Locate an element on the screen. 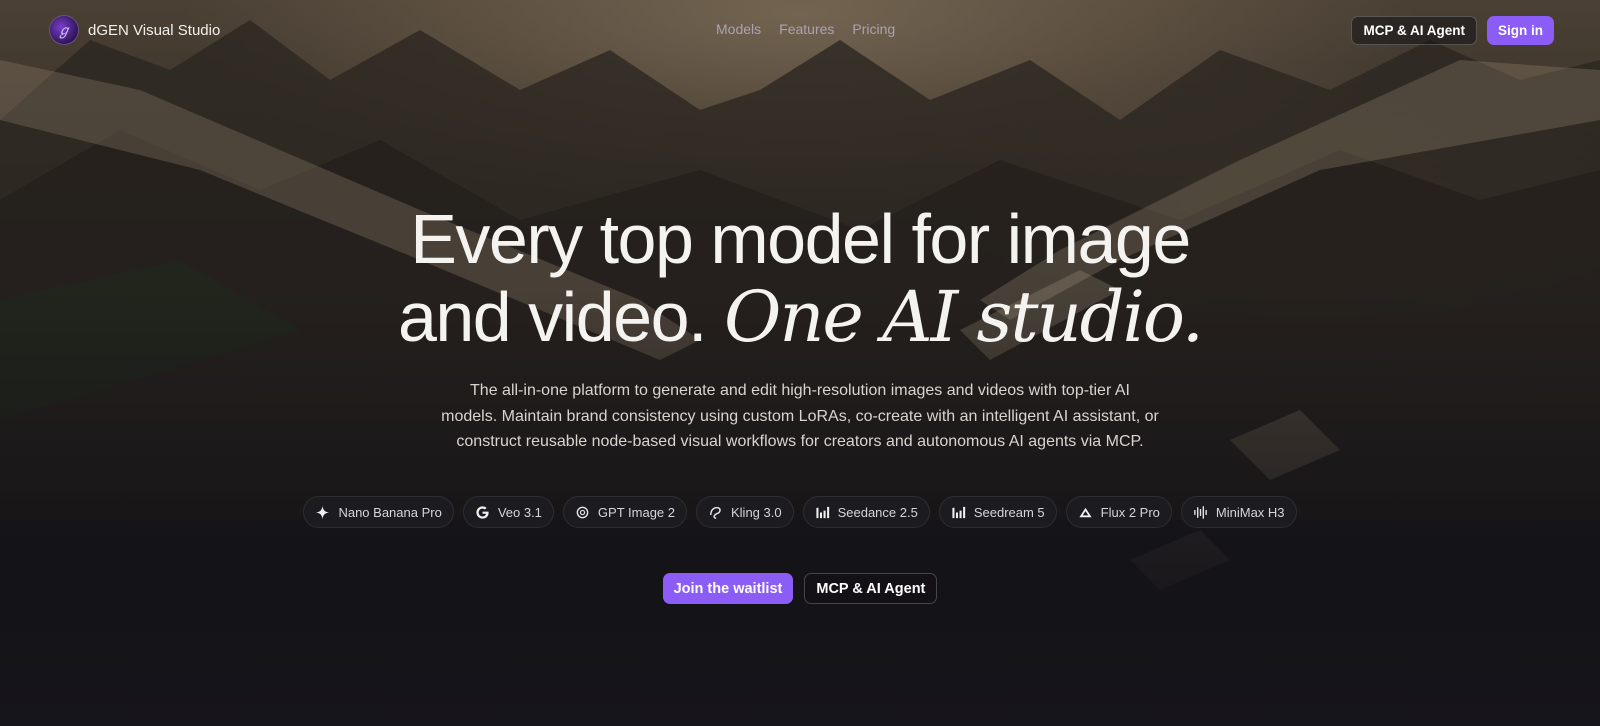 The image size is (1600, 726). waveform-icon is located at coordinates (1200, 512).